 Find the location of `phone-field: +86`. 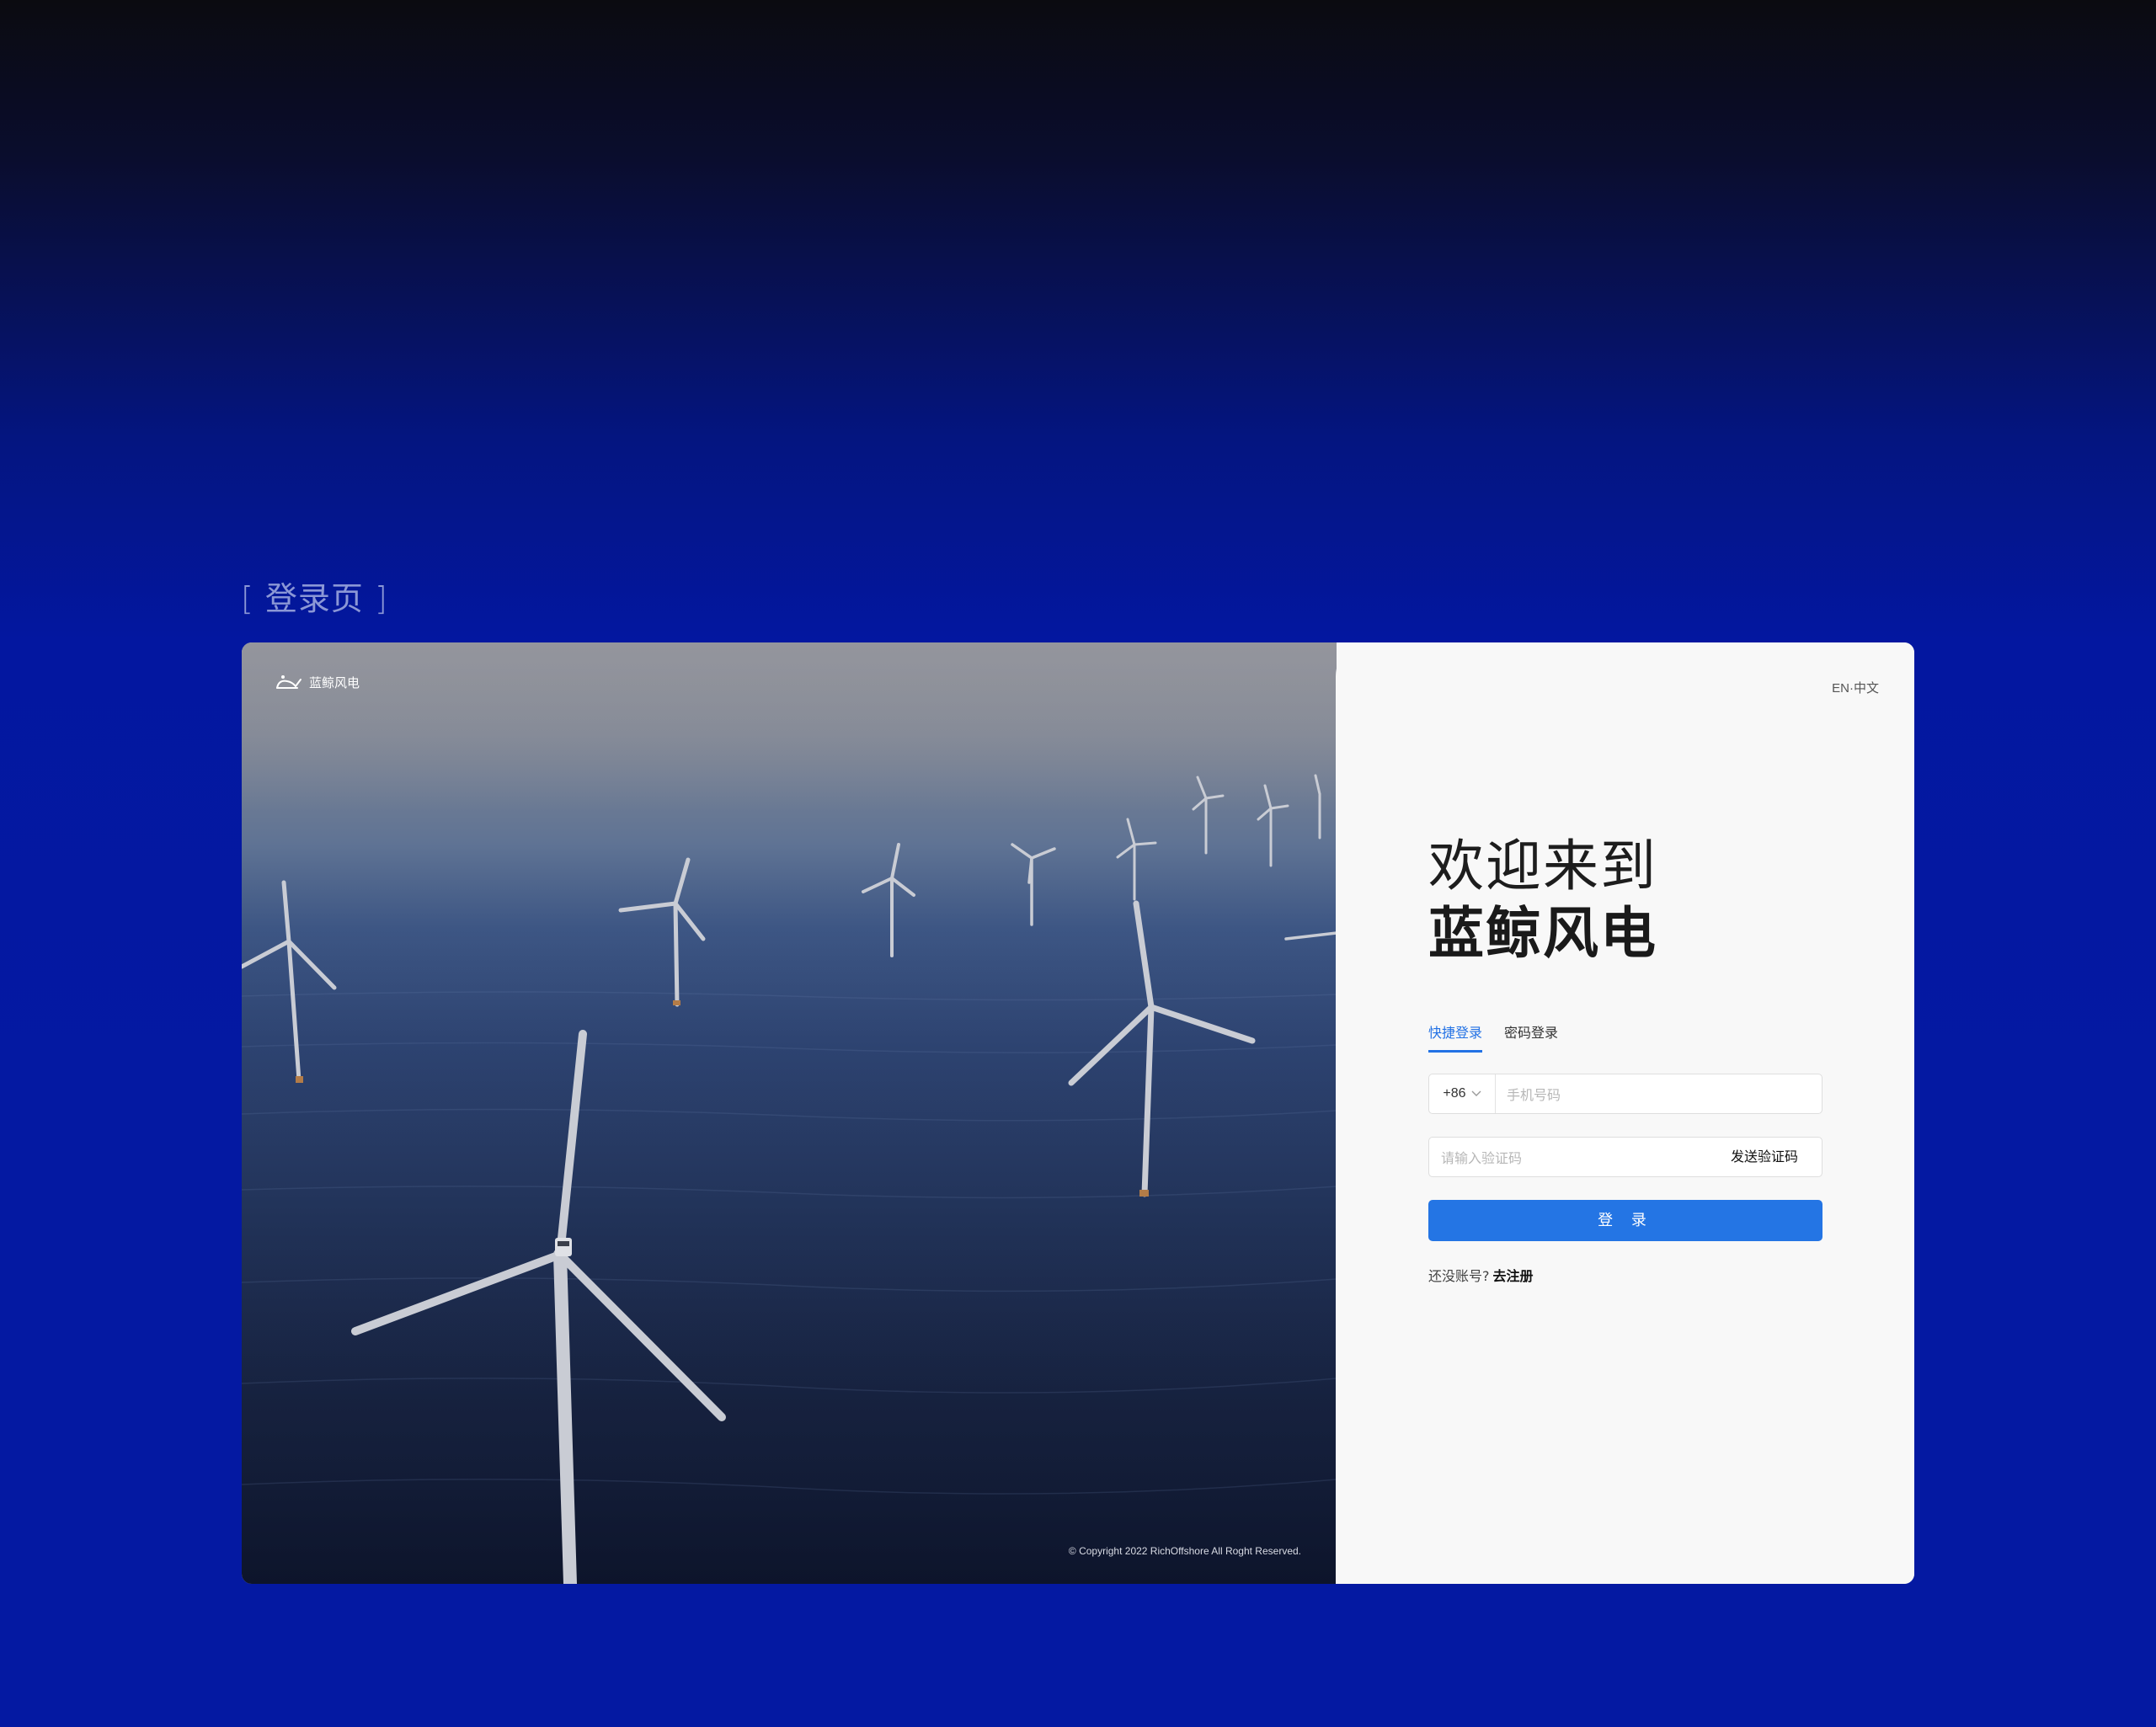

phone-field: +86 is located at coordinates (1625, 1095).